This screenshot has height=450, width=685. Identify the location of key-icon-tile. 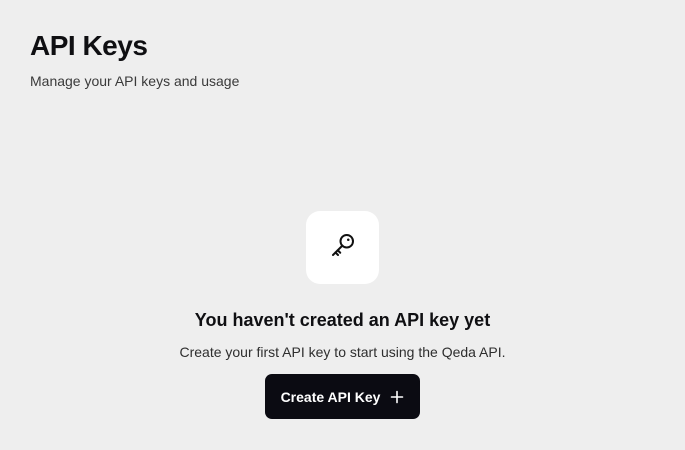
(342, 247).